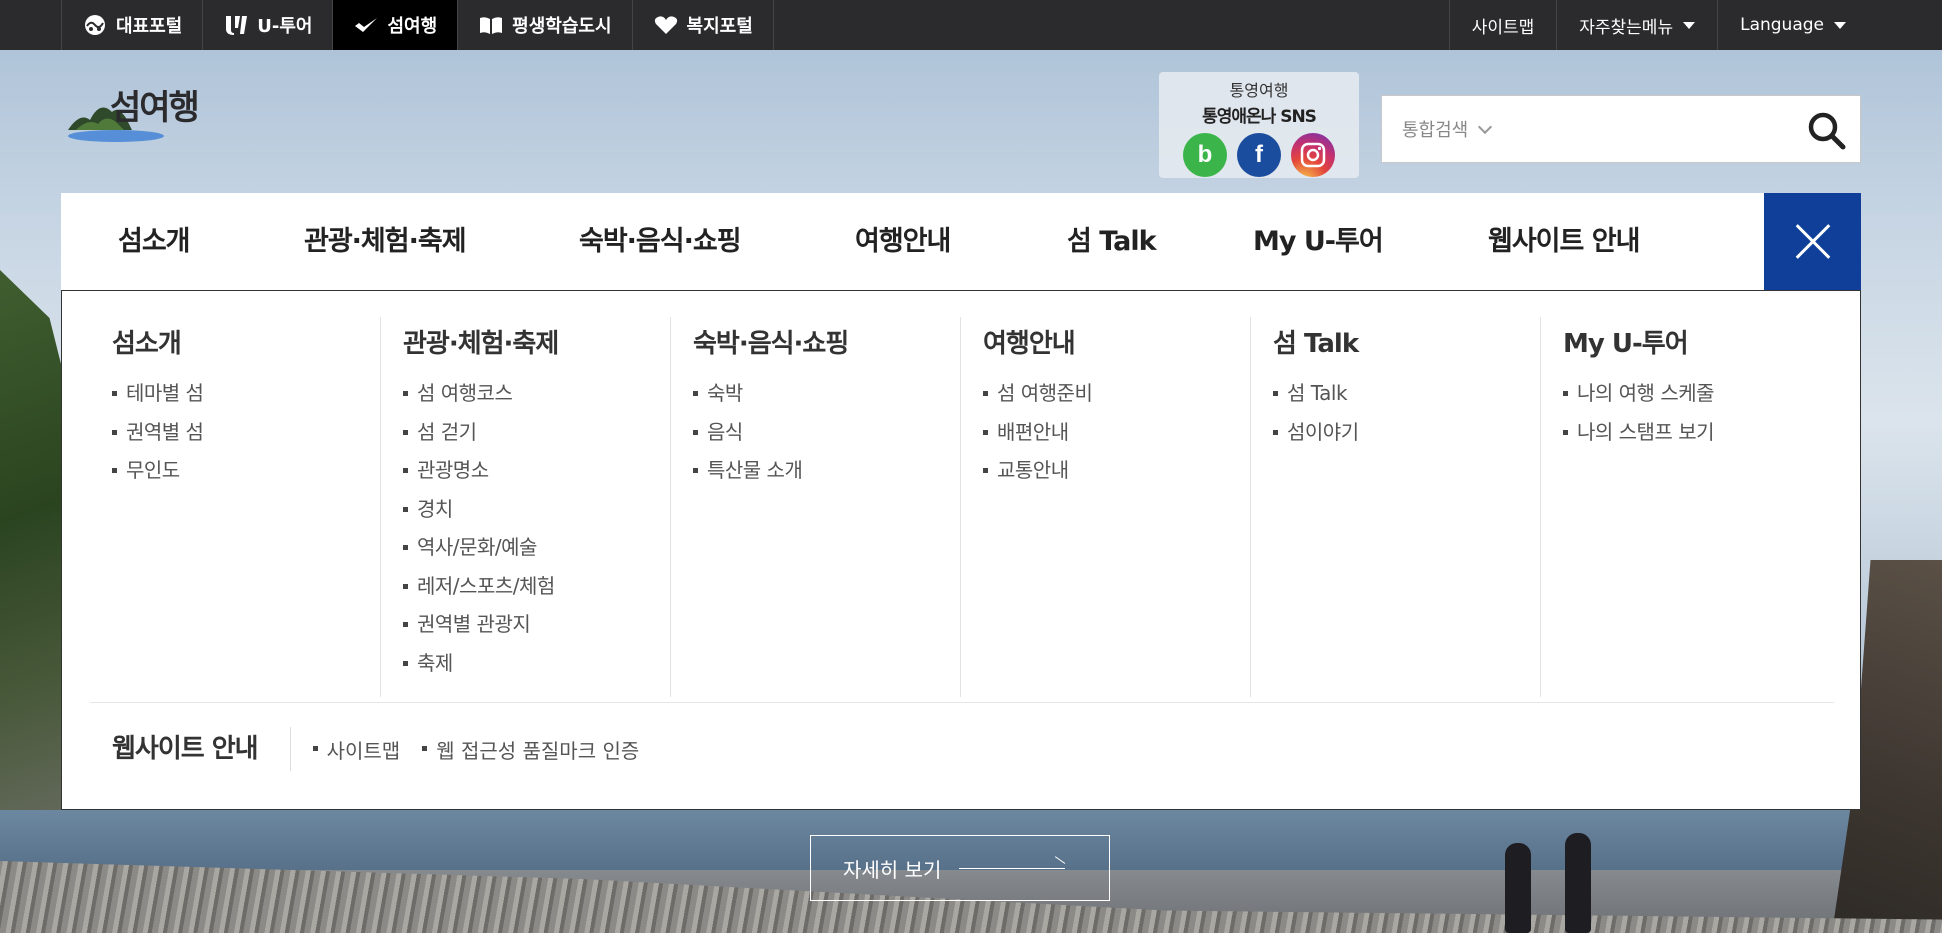  What do you see at coordinates (1116, 341) in the screenshot?
I see `mega-col-title: 여행안내` at bounding box center [1116, 341].